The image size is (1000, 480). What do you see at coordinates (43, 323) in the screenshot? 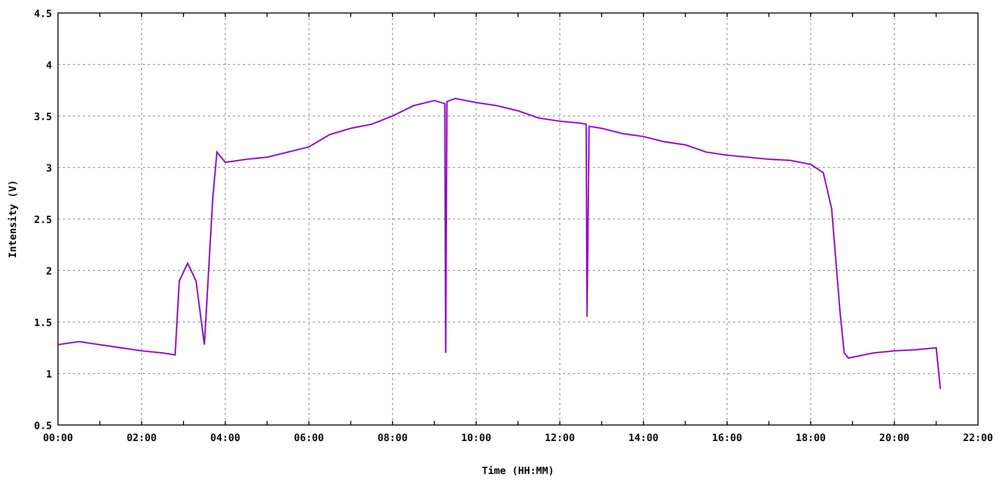
I see `y-tick-label: 1.5` at bounding box center [43, 323].